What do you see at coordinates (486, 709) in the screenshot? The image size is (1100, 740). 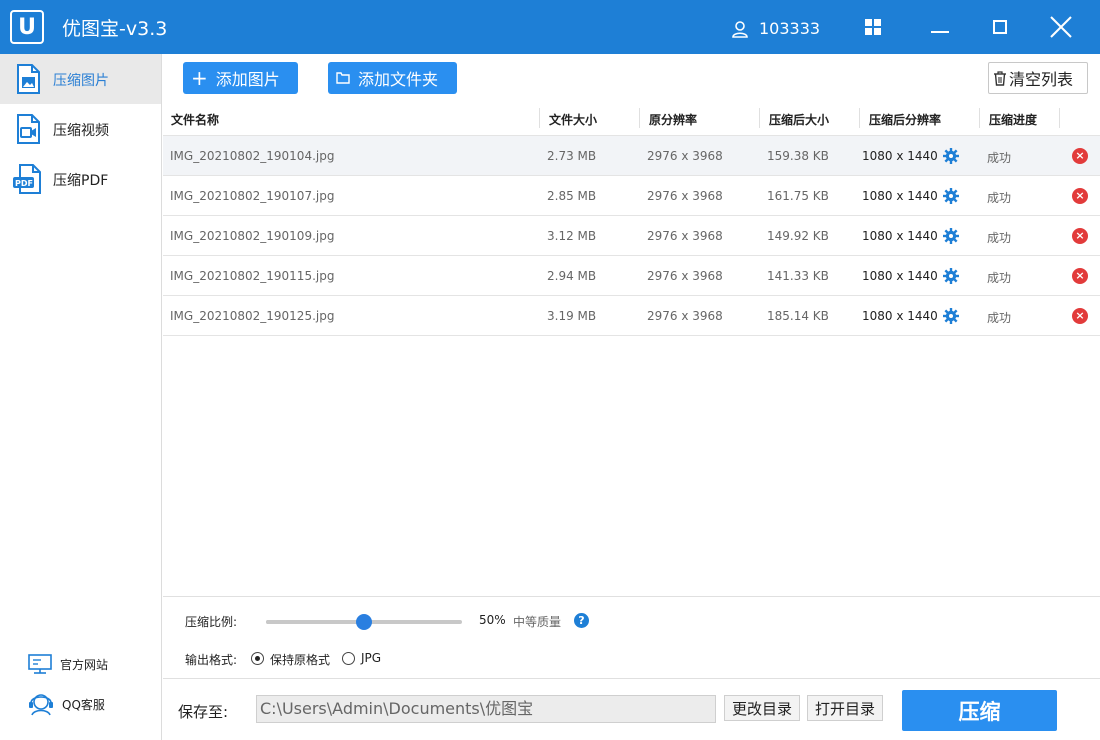 I see `save-path-input: C:\Users\Admin\Documents\优图宝` at bounding box center [486, 709].